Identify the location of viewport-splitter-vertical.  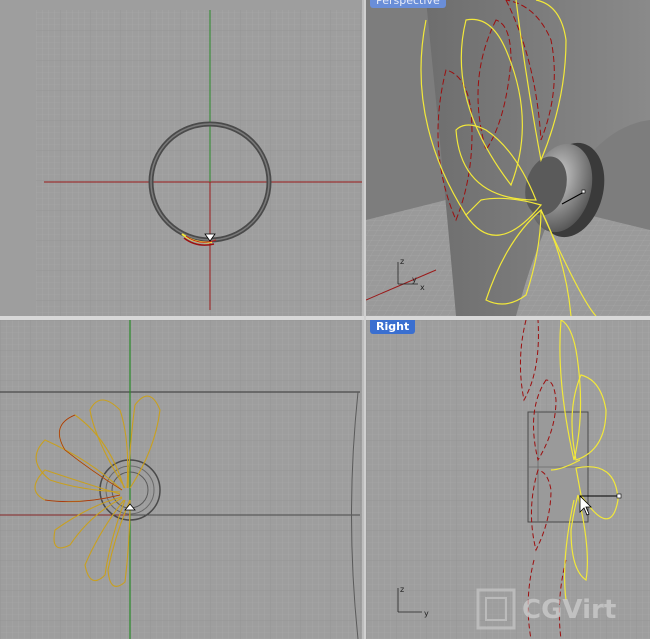
(365, 319).